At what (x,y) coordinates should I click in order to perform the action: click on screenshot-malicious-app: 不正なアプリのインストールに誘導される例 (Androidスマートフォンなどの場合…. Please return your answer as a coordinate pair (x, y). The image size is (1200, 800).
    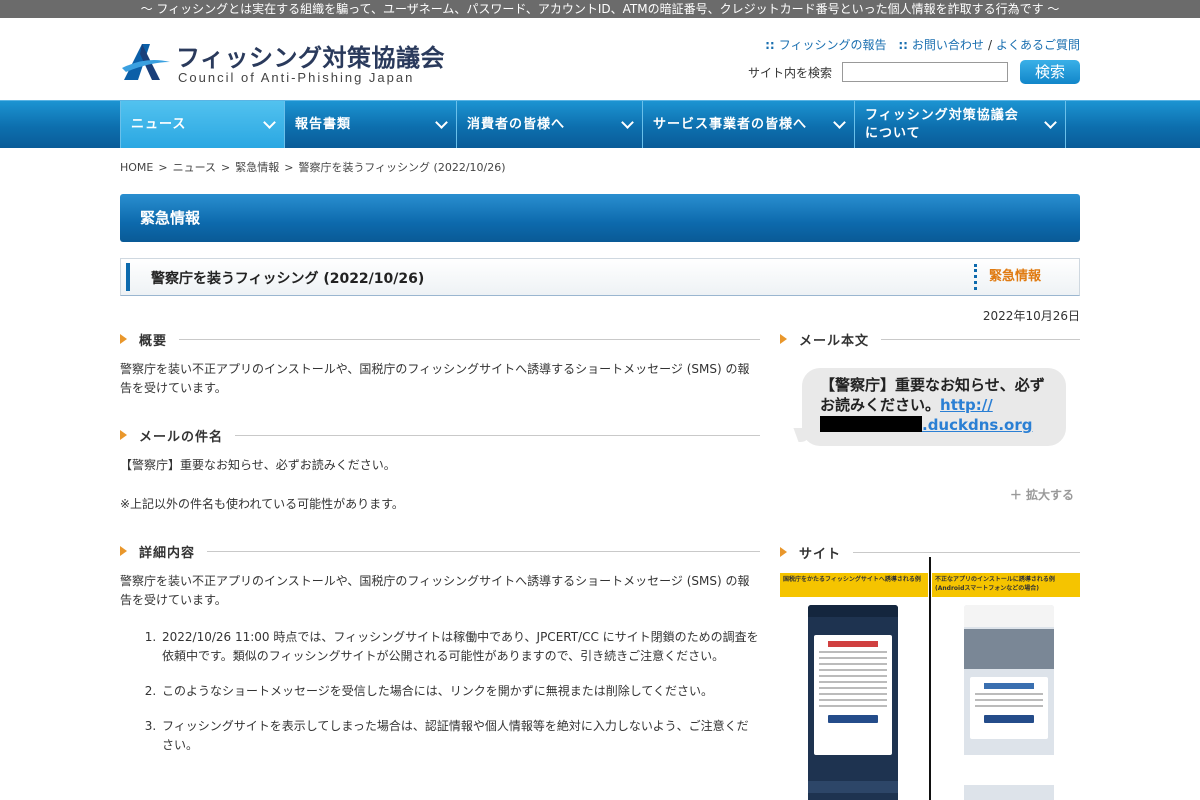
    Looking at the image, I should click on (1006, 686).